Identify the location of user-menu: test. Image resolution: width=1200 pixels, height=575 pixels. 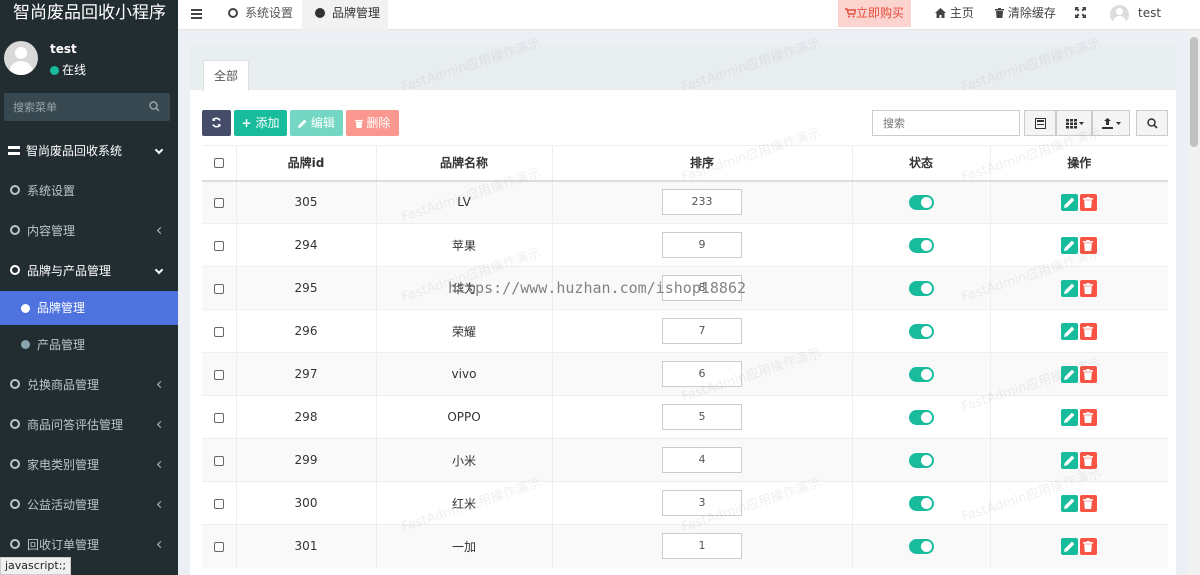
(1140, 13).